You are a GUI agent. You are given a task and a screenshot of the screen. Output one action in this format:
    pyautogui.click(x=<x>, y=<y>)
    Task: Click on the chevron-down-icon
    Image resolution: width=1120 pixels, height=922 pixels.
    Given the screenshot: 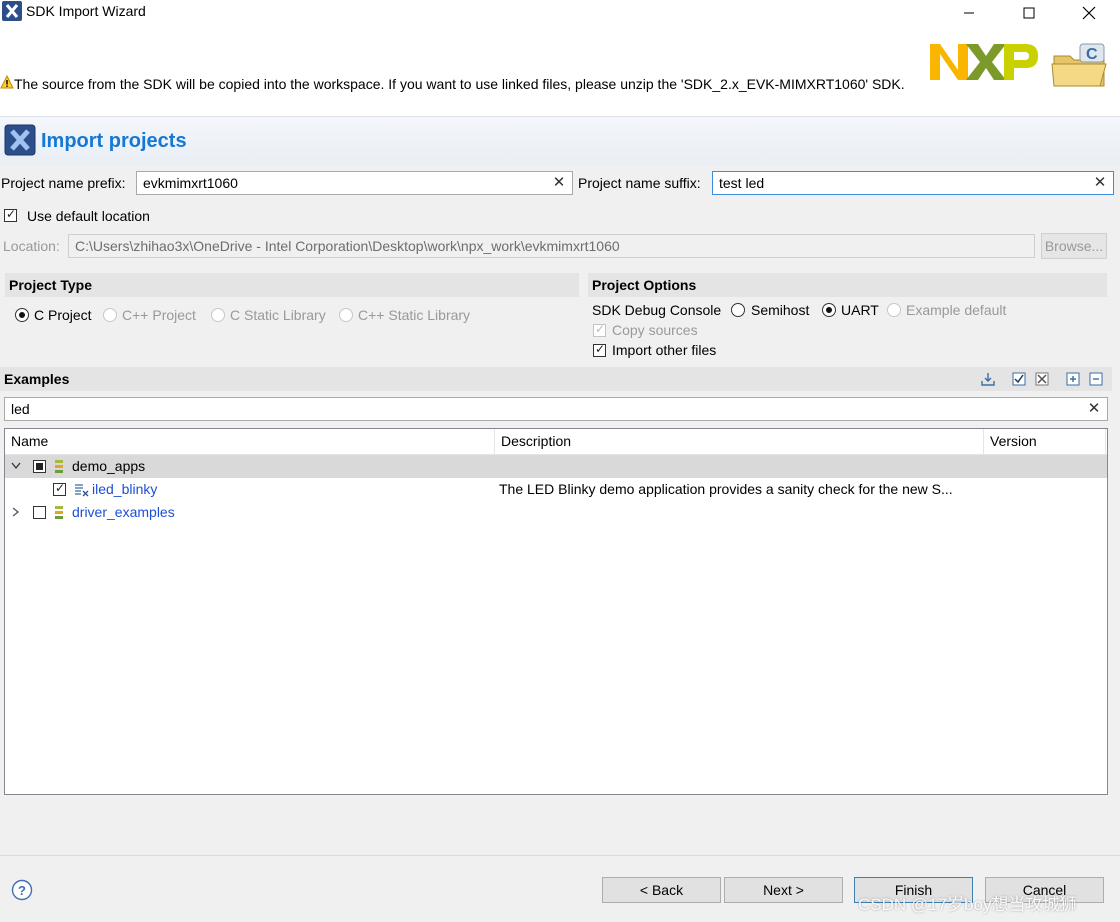 What is the action you would take?
    pyautogui.click(x=16, y=466)
    